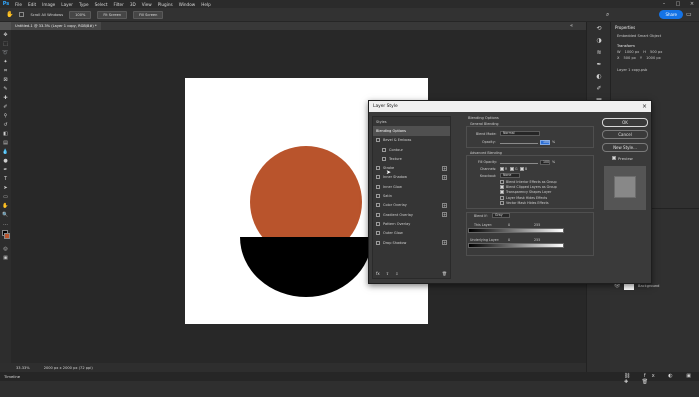 The height and width of the screenshot is (397, 699). Describe the element at coordinates (133, 4) in the screenshot. I see `menu-3d: 3D` at that location.